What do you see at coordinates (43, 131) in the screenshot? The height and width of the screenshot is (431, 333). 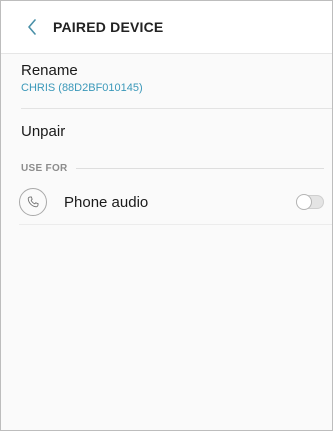 I see `unpair-label: Unpair` at bounding box center [43, 131].